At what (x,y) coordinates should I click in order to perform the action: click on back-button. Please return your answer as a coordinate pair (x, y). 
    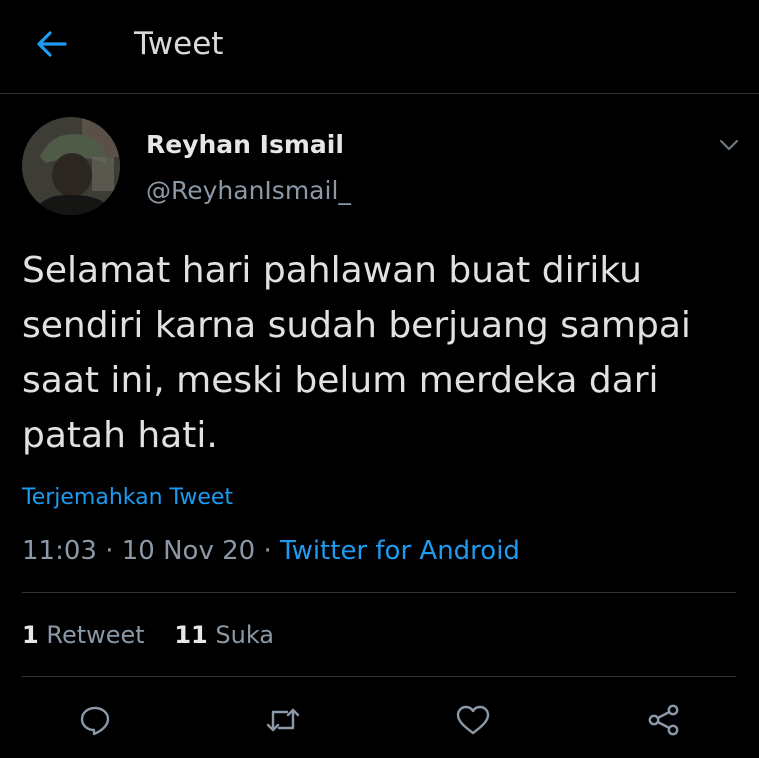
    Looking at the image, I should click on (52, 44).